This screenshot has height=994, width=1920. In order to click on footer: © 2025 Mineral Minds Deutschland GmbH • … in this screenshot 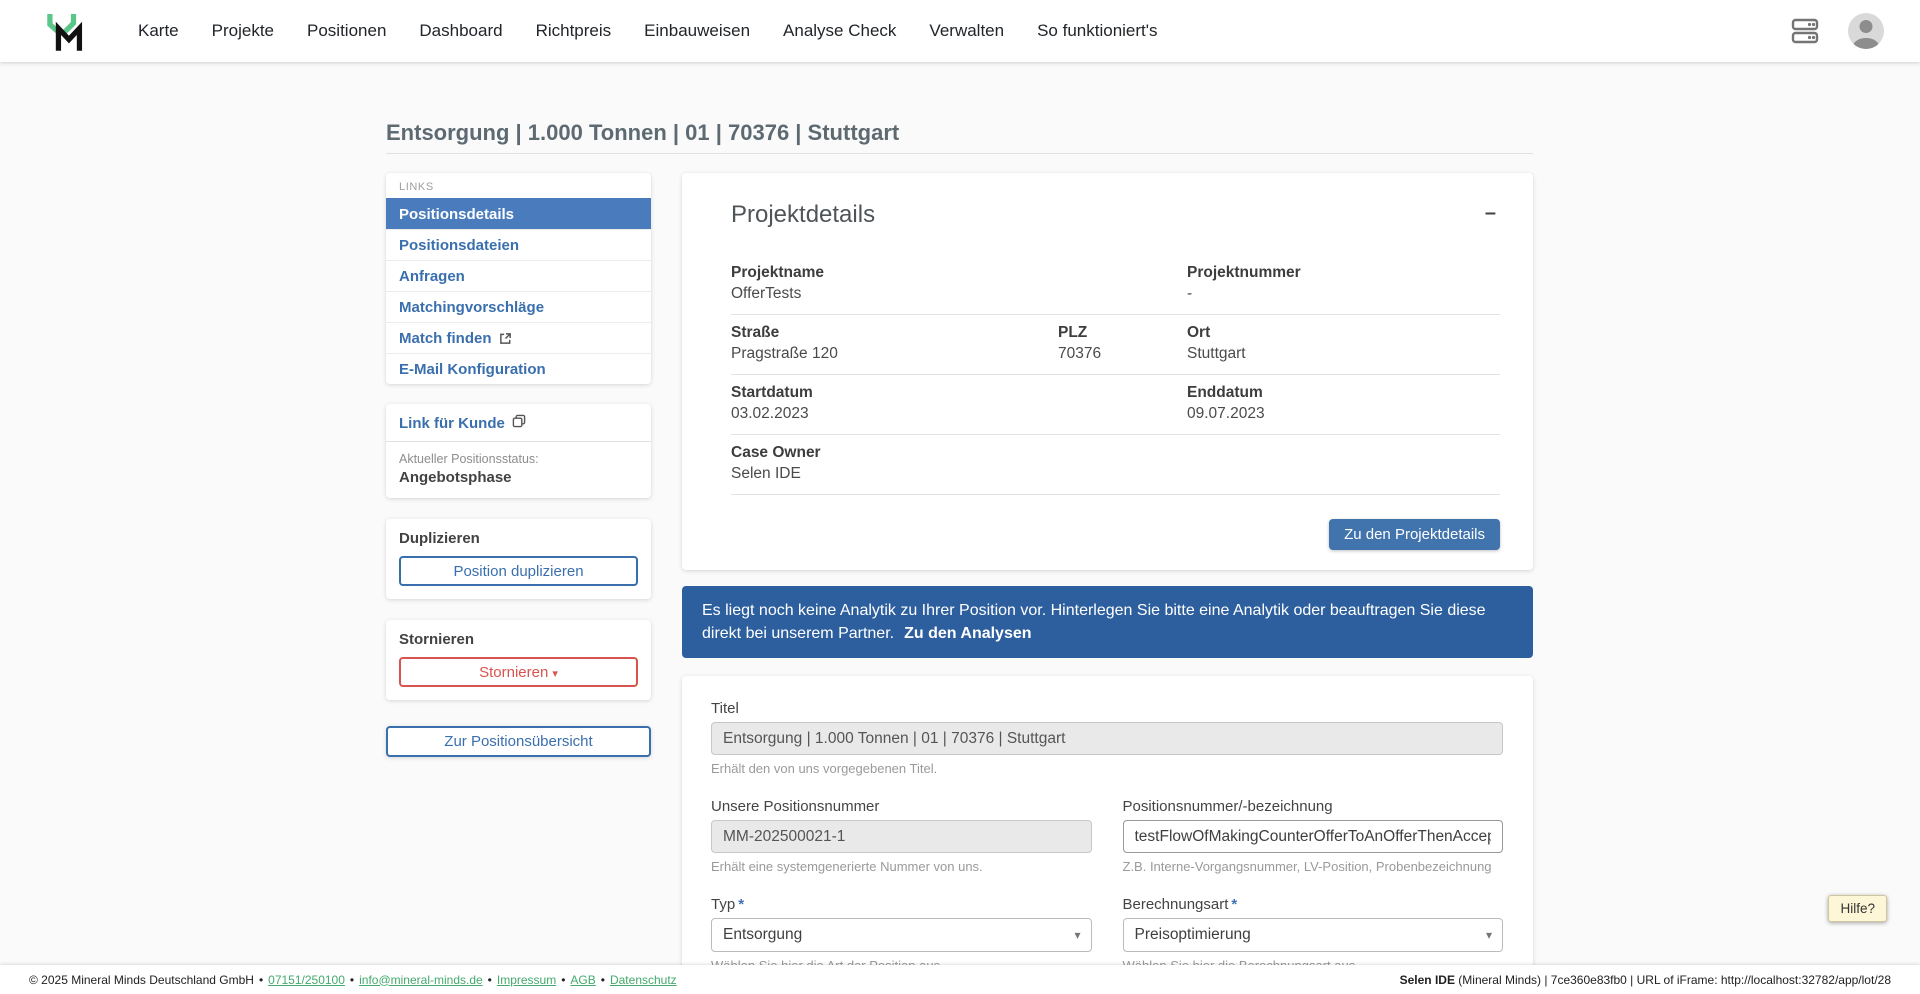, I will do `click(960, 979)`.